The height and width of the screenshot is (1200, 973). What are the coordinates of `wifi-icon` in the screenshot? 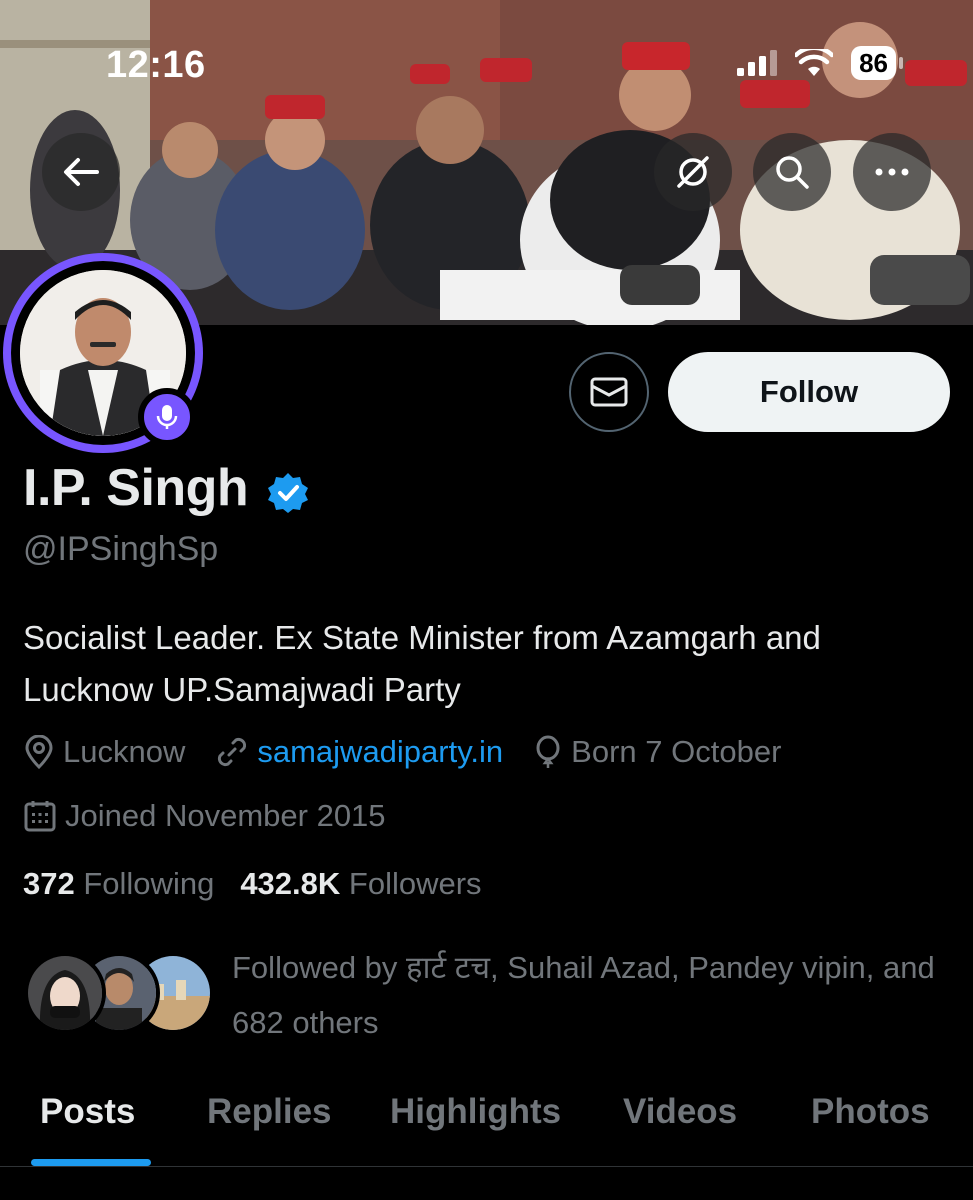 It's located at (814, 62).